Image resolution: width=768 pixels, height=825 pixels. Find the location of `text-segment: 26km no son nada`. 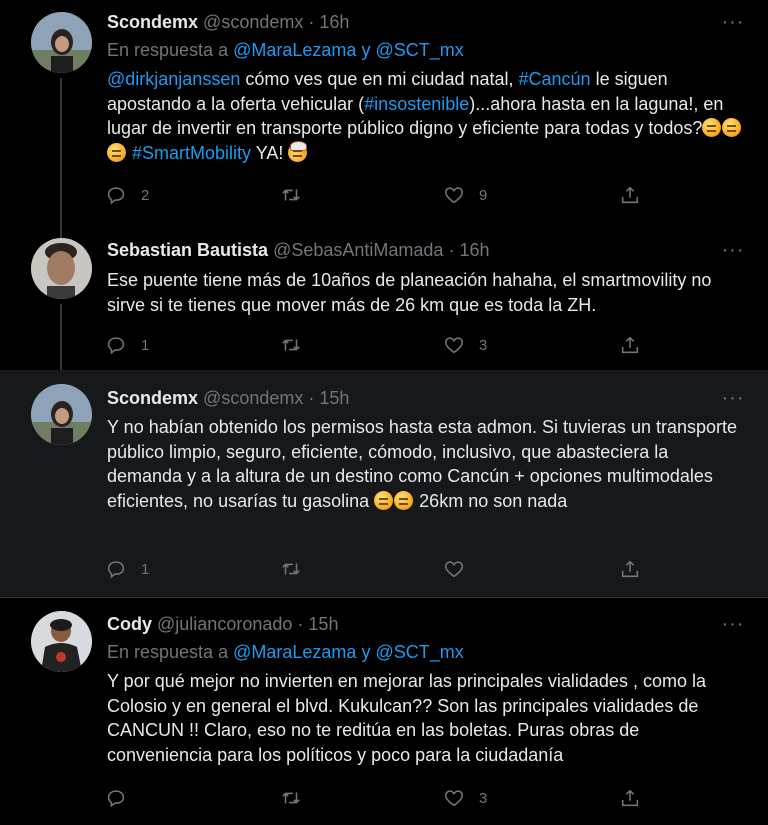

text-segment: 26km no son nada is located at coordinates (491, 500).